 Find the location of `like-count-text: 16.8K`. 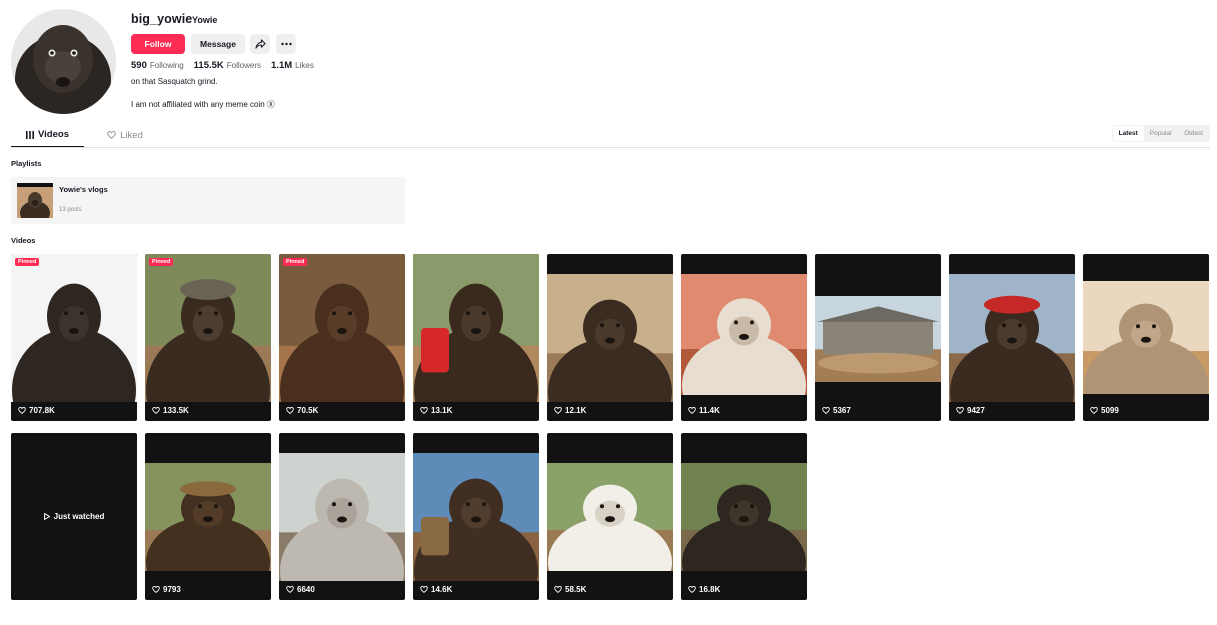

like-count-text: 16.8K is located at coordinates (710, 589).